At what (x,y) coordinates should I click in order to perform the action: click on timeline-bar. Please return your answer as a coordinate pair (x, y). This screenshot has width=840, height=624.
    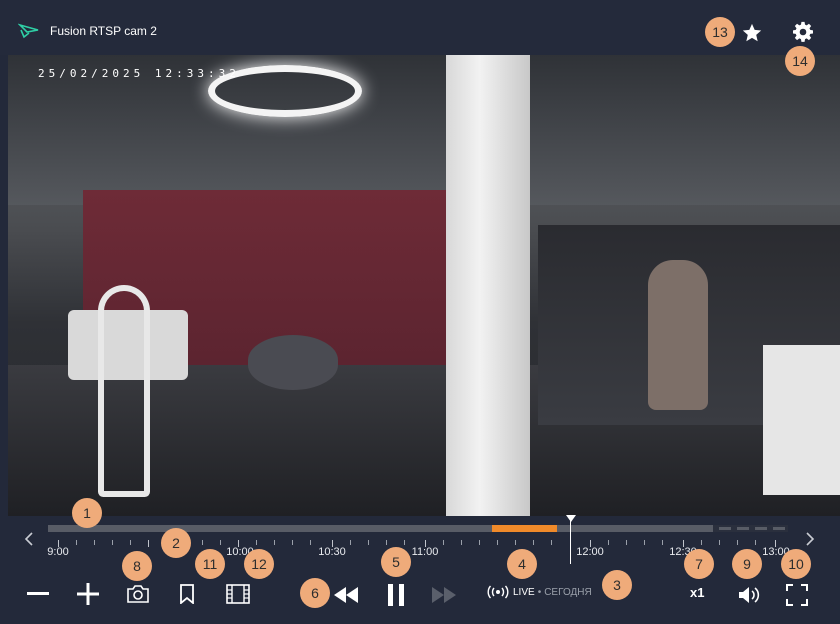
    Looking at the image, I should click on (418, 528).